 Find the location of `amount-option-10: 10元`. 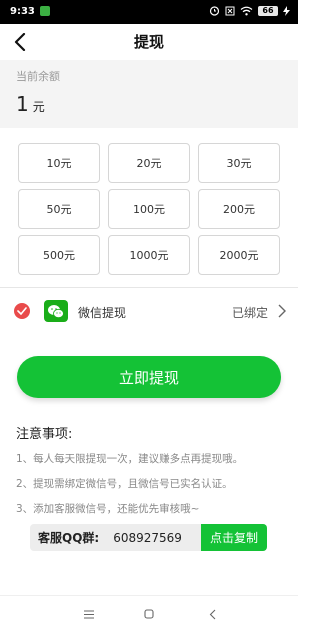

amount-option-10: 10元 is located at coordinates (59, 163).